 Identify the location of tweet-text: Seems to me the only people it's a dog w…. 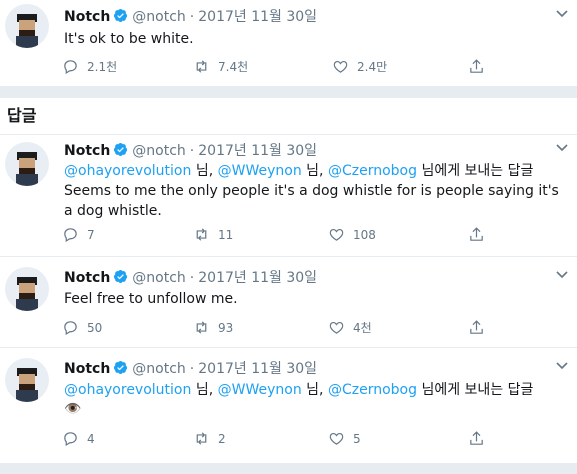
(311, 201).